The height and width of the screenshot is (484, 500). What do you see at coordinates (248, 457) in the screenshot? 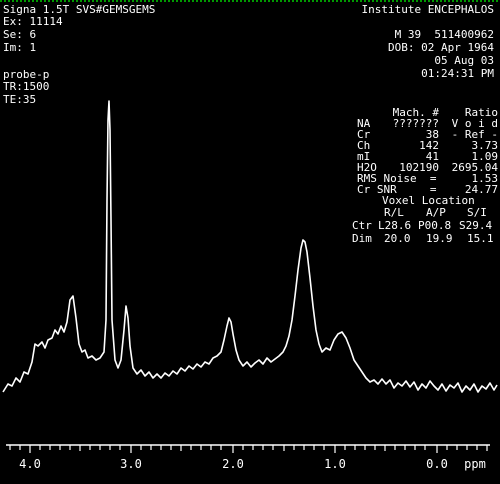
I see `ppm-axis: 4.0 3.0 2.0 1.0 0.0 ppm` at bounding box center [248, 457].